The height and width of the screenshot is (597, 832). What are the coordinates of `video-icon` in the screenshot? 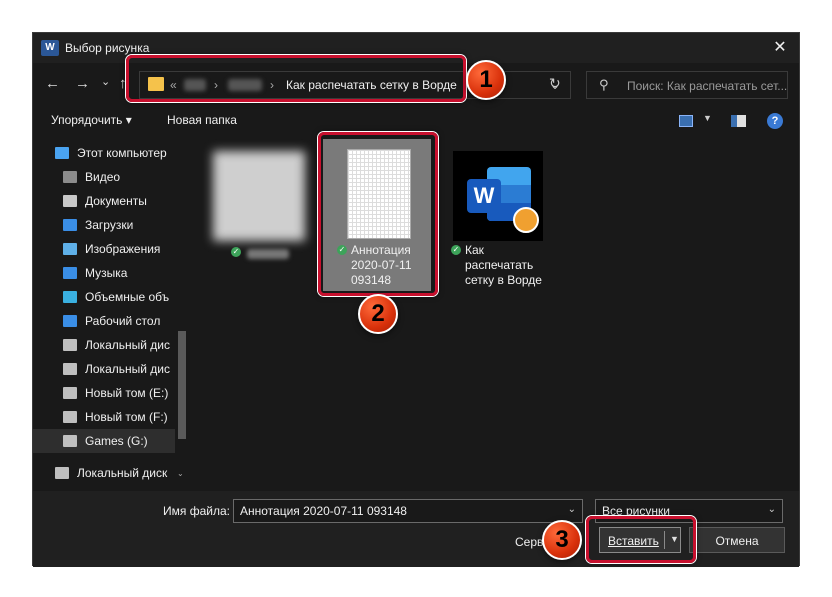 It's located at (70, 177).